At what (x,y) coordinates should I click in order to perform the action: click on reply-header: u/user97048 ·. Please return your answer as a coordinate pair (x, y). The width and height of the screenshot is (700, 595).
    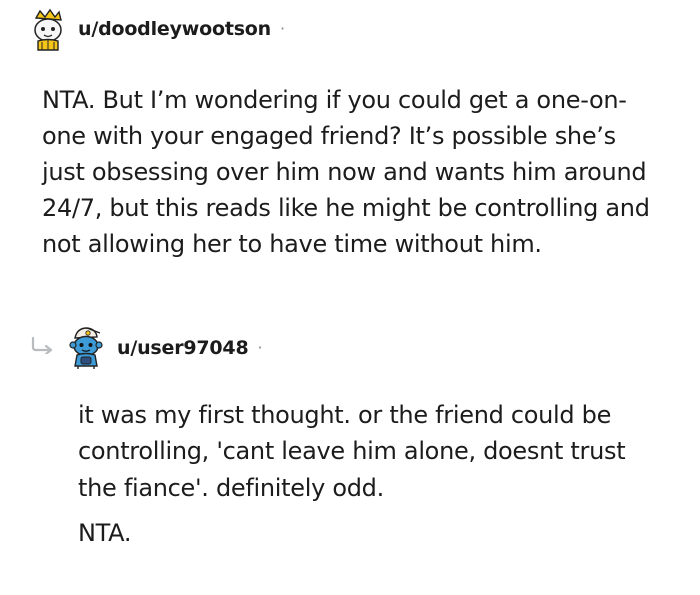
    Looking at the image, I should click on (190, 348).